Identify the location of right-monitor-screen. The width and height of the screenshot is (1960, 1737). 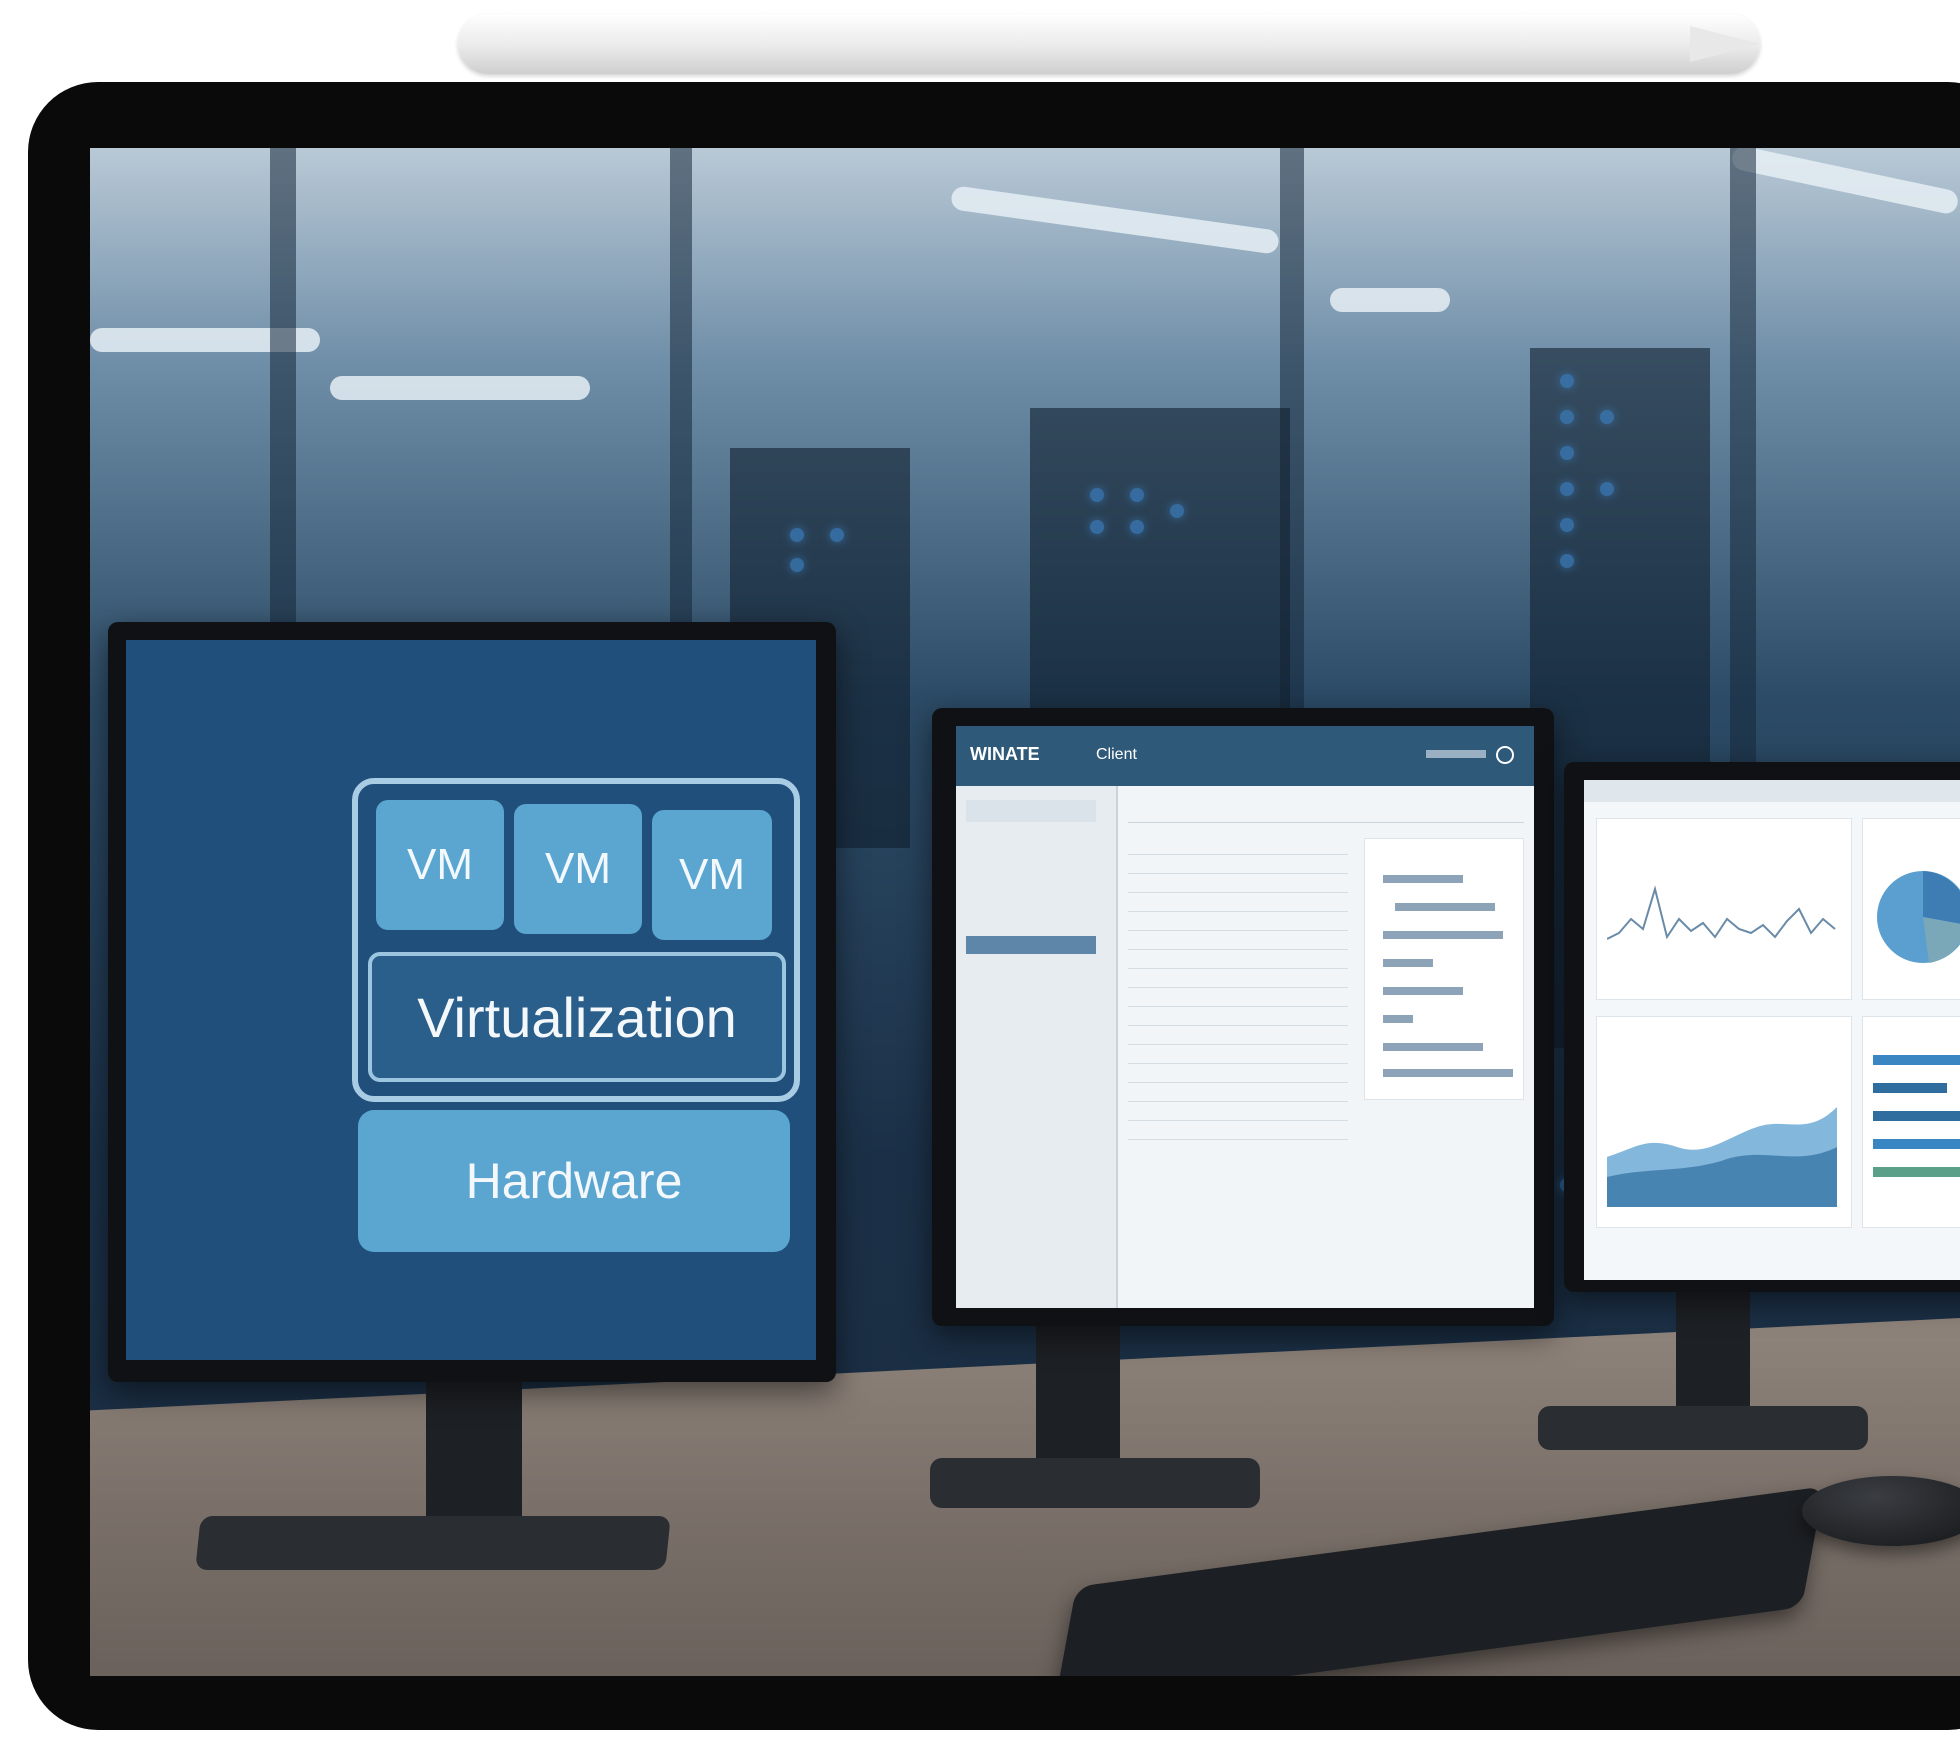
(1772, 1030).